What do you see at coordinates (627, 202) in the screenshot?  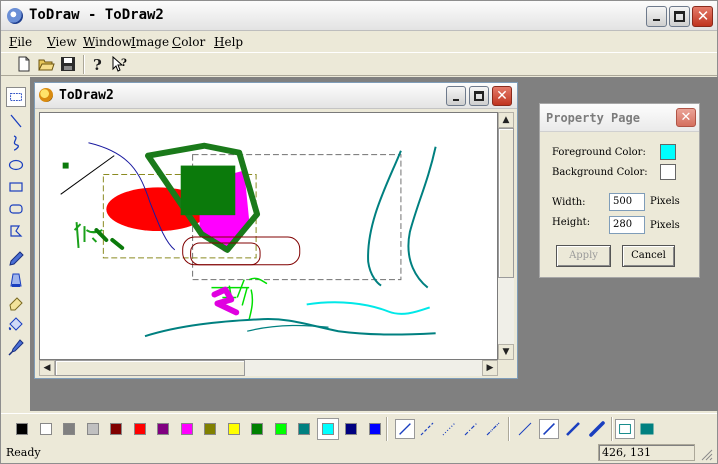 I see `width-input: 500` at bounding box center [627, 202].